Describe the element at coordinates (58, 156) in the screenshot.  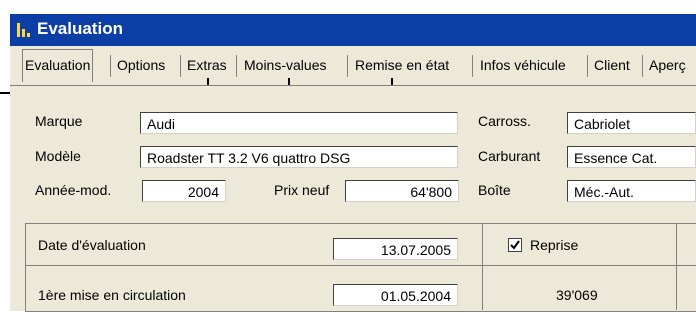
I see `modele-label: Modèle` at that location.